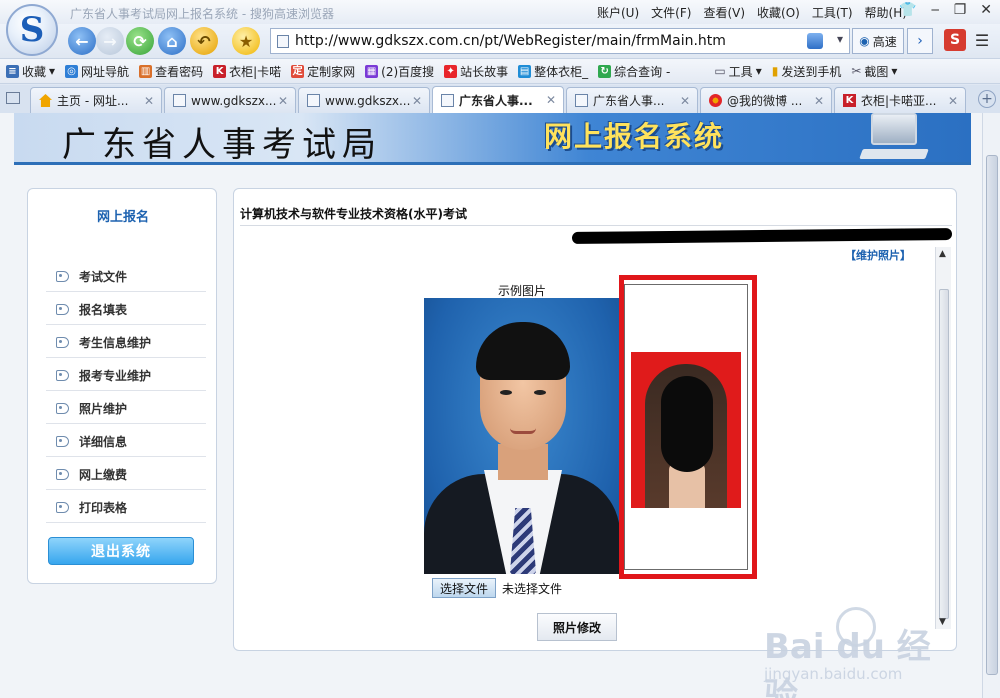 Image resolution: width=1000 pixels, height=698 pixels. Describe the element at coordinates (126, 442) in the screenshot. I see `sidebar-item-details: 详细信息` at that location.